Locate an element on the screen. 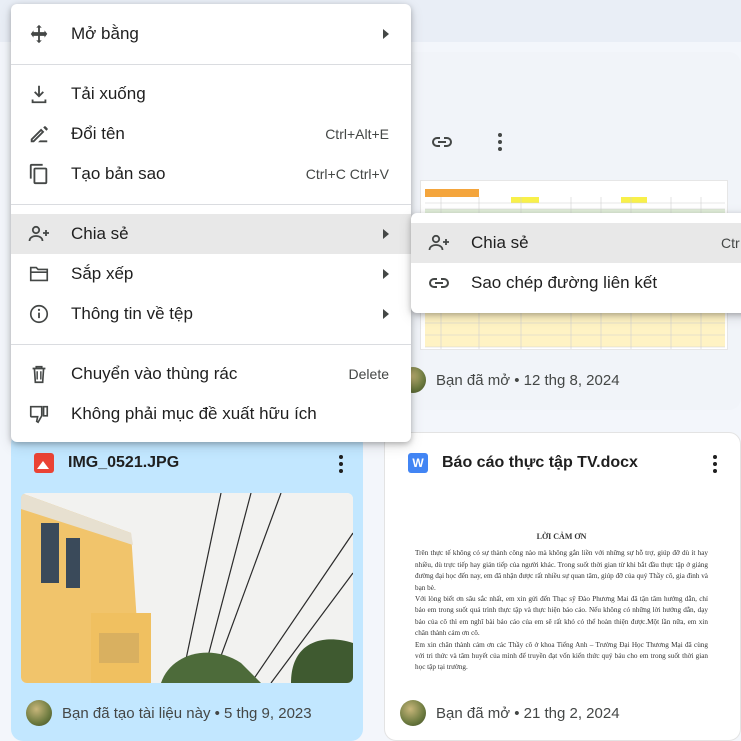 This screenshot has width=741, height=741. thumb-down-icon is located at coordinates (39, 414).